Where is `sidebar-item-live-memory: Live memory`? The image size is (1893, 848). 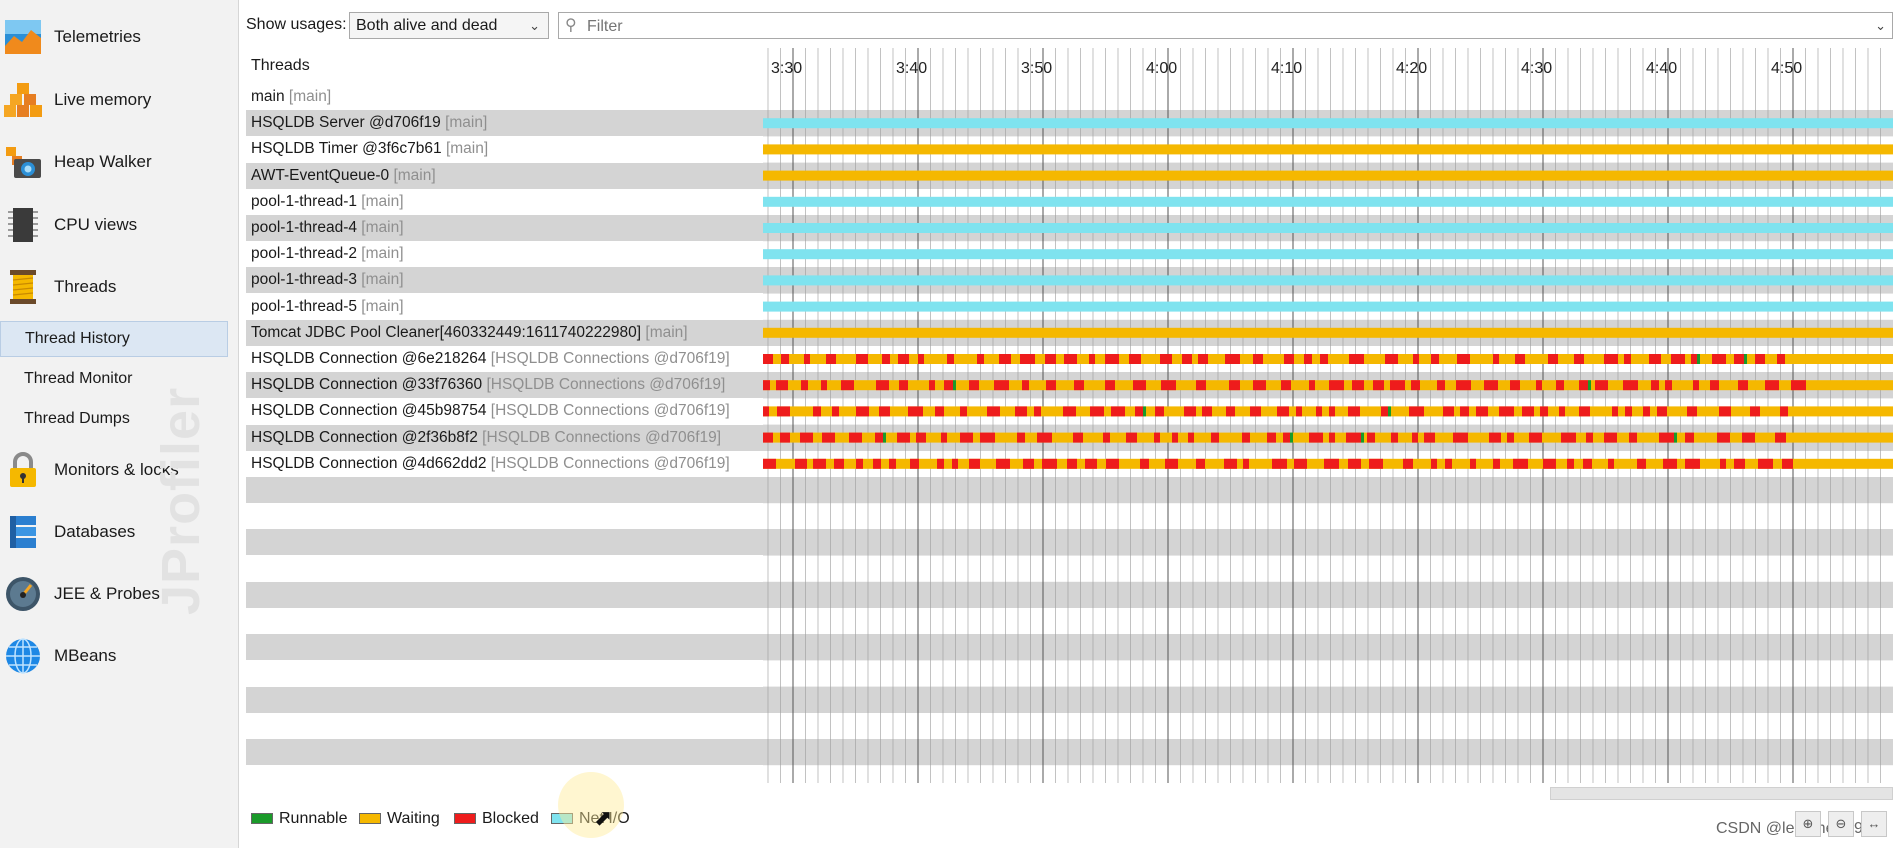 sidebar-item-live-memory: Live memory is located at coordinates (119, 100).